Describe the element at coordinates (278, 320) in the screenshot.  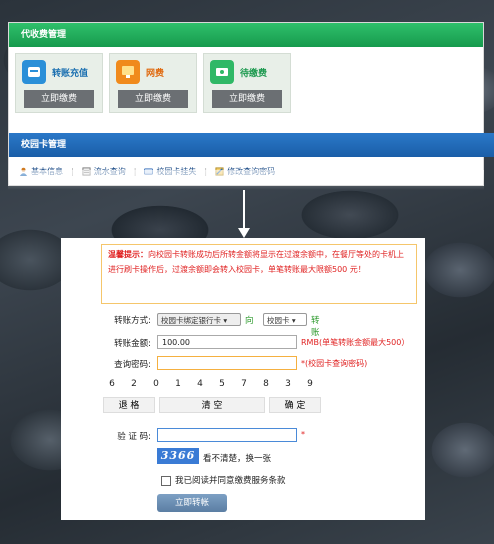
I see `target-select-value: 校园卡` at that location.